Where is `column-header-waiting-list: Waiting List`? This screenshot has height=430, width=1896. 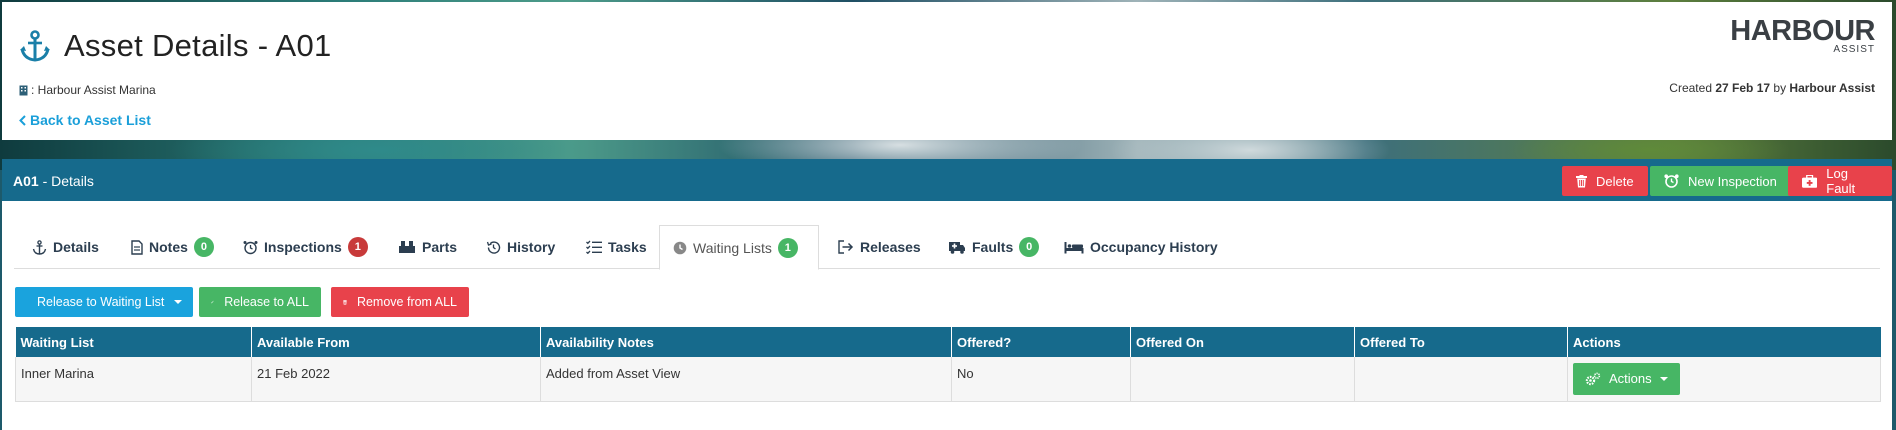
column-header-waiting-list: Waiting List is located at coordinates (133, 342).